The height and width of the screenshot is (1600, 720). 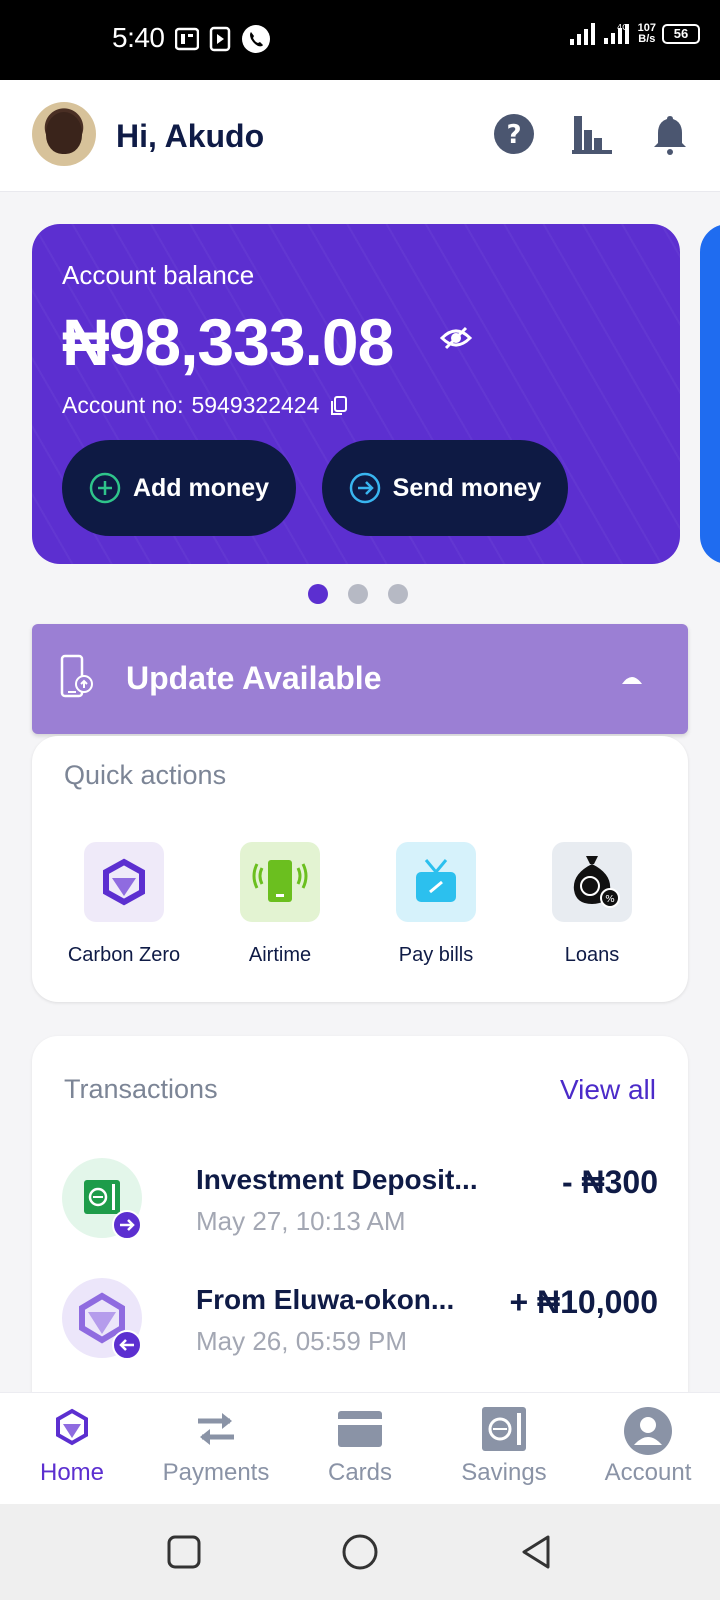 I want to click on transaction-amount: - ₦300, so click(x=609, y=1182).